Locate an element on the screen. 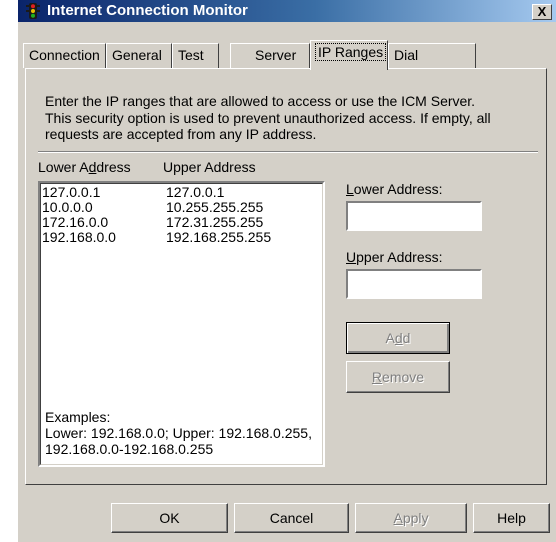  tab-connection: Connection is located at coordinates (64, 55).